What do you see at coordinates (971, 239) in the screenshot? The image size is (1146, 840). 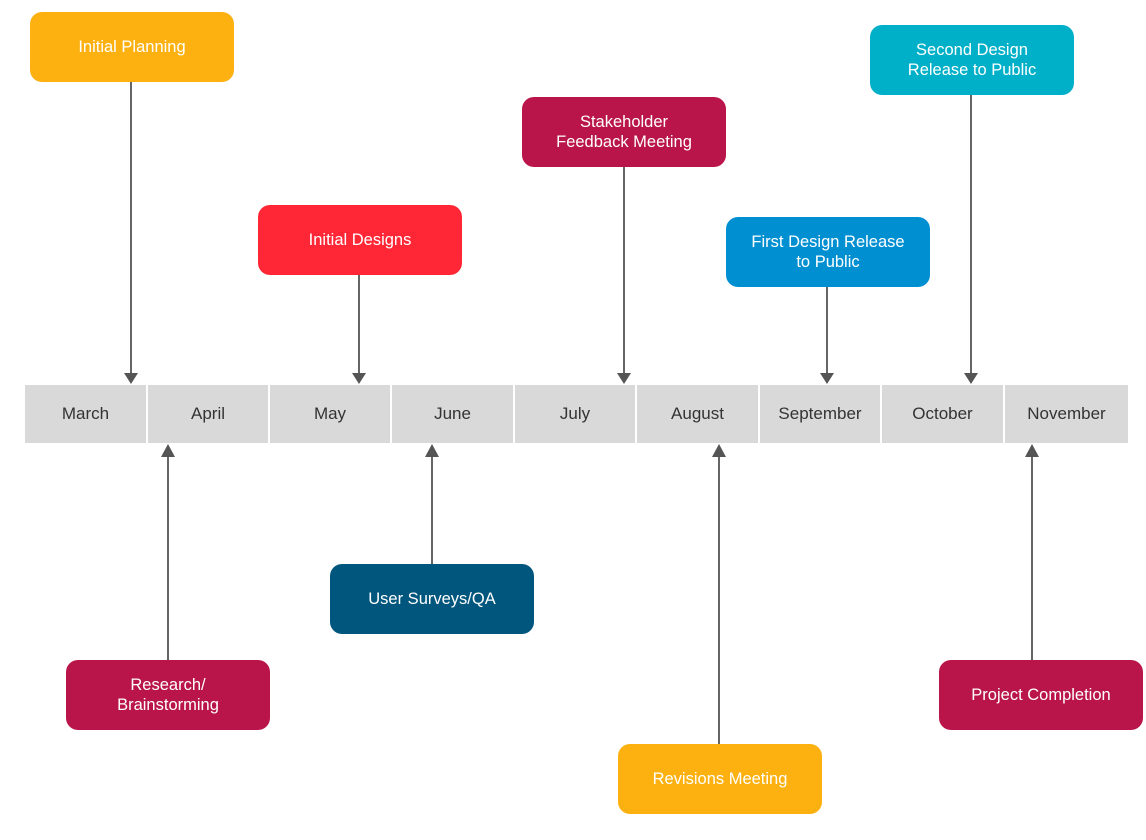 I see `connector-second-design-release` at bounding box center [971, 239].